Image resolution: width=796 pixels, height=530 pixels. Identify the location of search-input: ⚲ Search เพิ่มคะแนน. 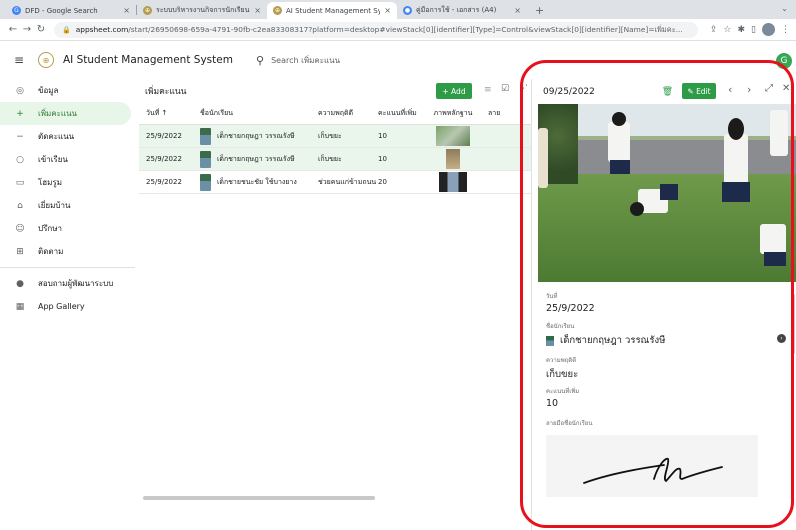
(391, 60).